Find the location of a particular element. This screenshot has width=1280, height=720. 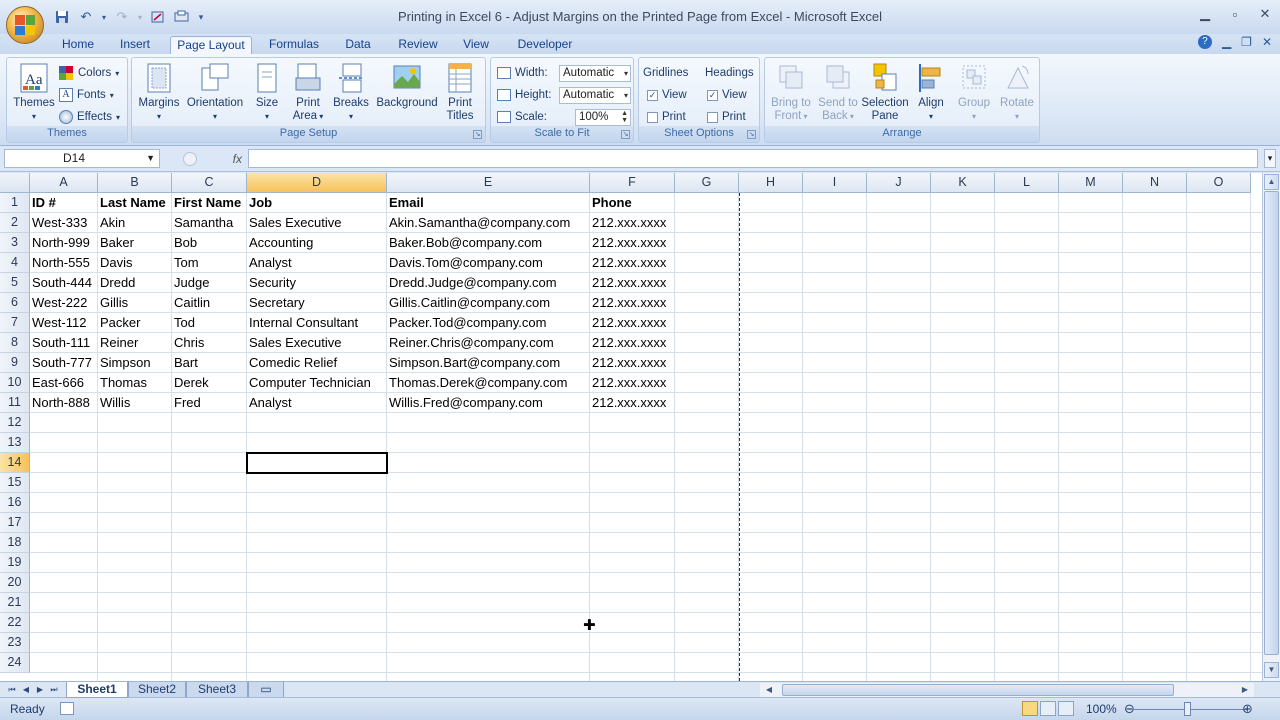

table-cell: North-888 is located at coordinates (64, 403).